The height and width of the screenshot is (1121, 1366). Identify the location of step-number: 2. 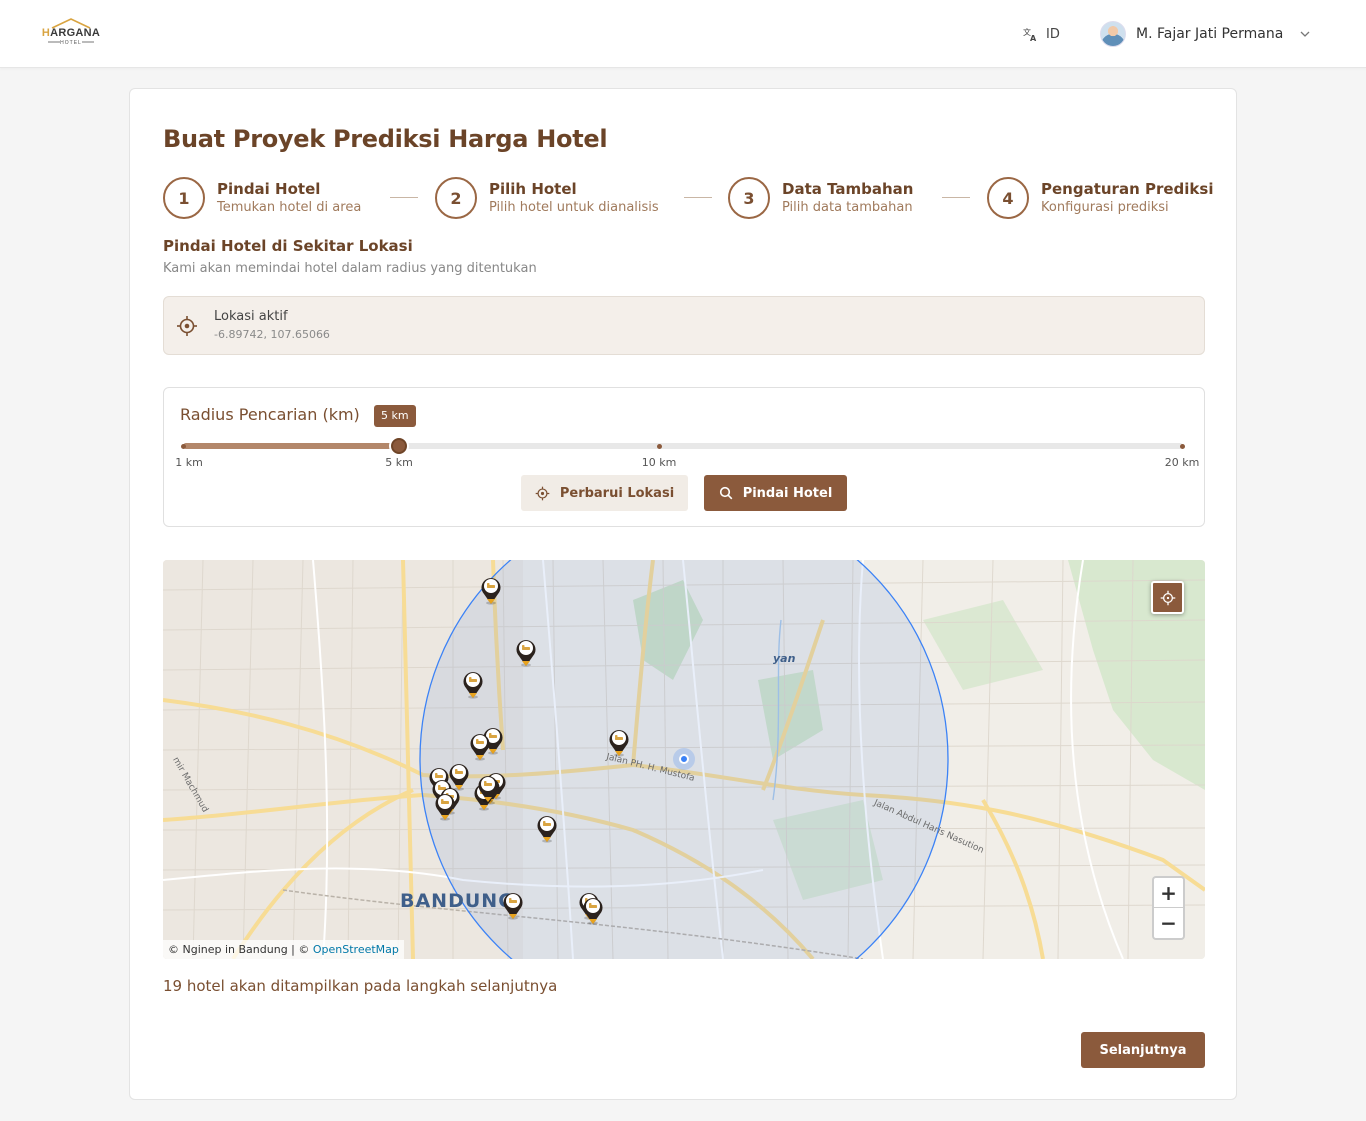
(456, 198).